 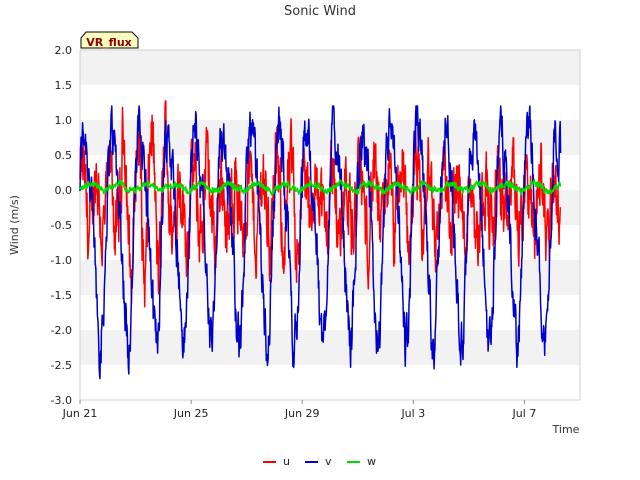 What do you see at coordinates (64, 190) in the screenshot?
I see `y-tick-label: 0.0` at bounding box center [64, 190].